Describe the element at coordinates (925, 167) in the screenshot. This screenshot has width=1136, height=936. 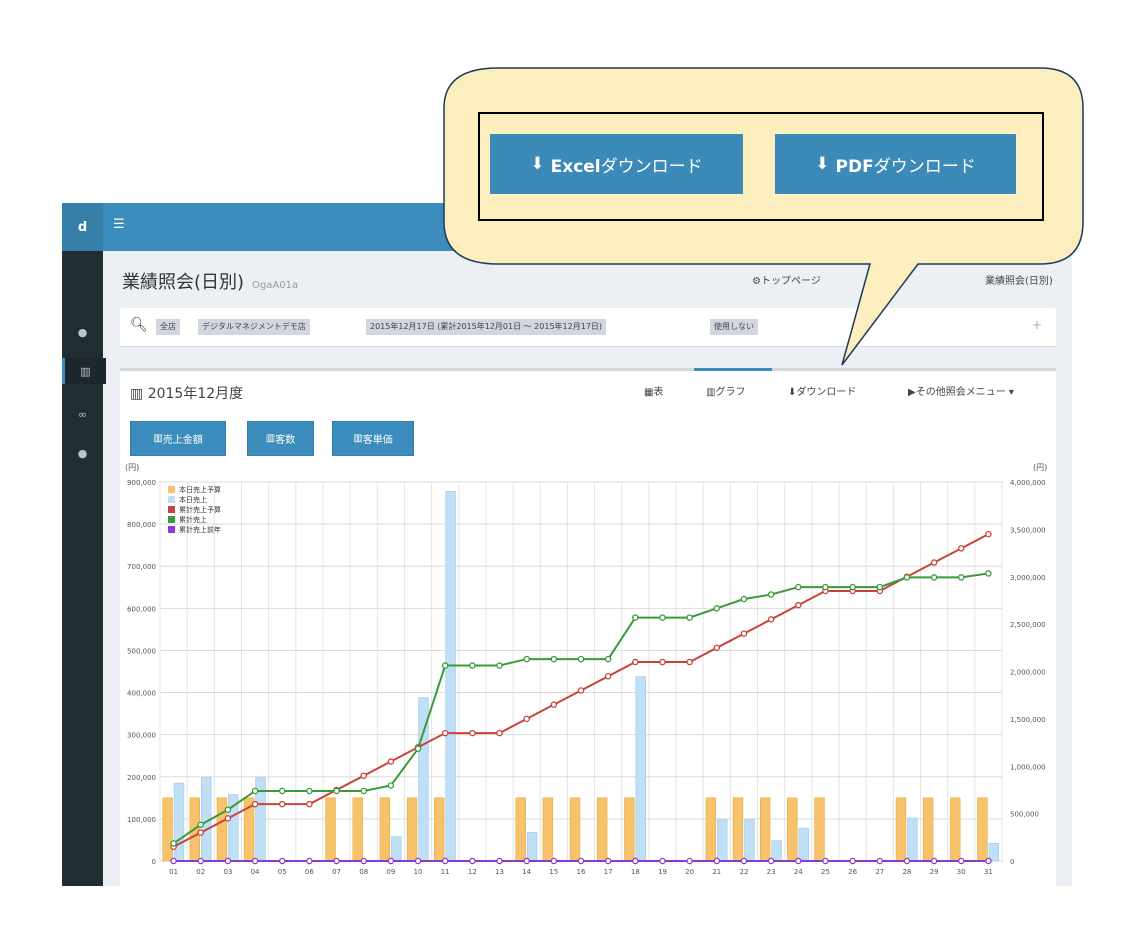
I see `pdf-label-rest: ダウンロード` at that location.